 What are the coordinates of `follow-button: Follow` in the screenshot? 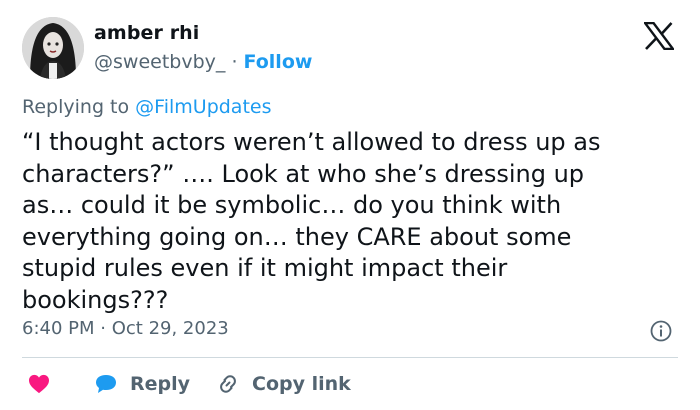 It's located at (278, 62).